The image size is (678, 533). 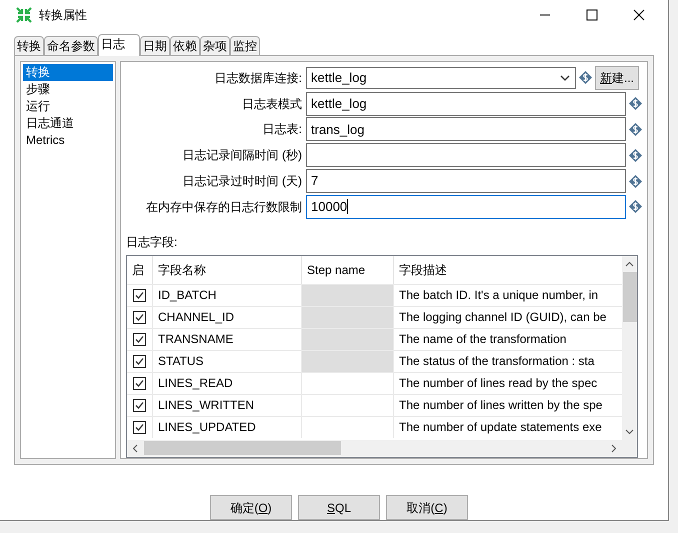 What do you see at coordinates (29, 45) in the screenshot?
I see `tab: 转换` at bounding box center [29, 45].